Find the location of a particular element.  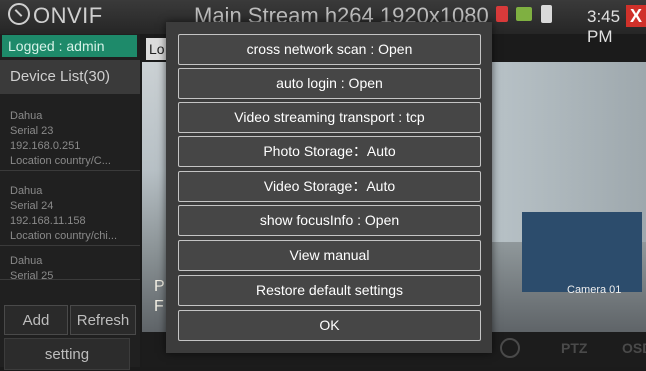

status-icons is located at coordinates (526, 16).